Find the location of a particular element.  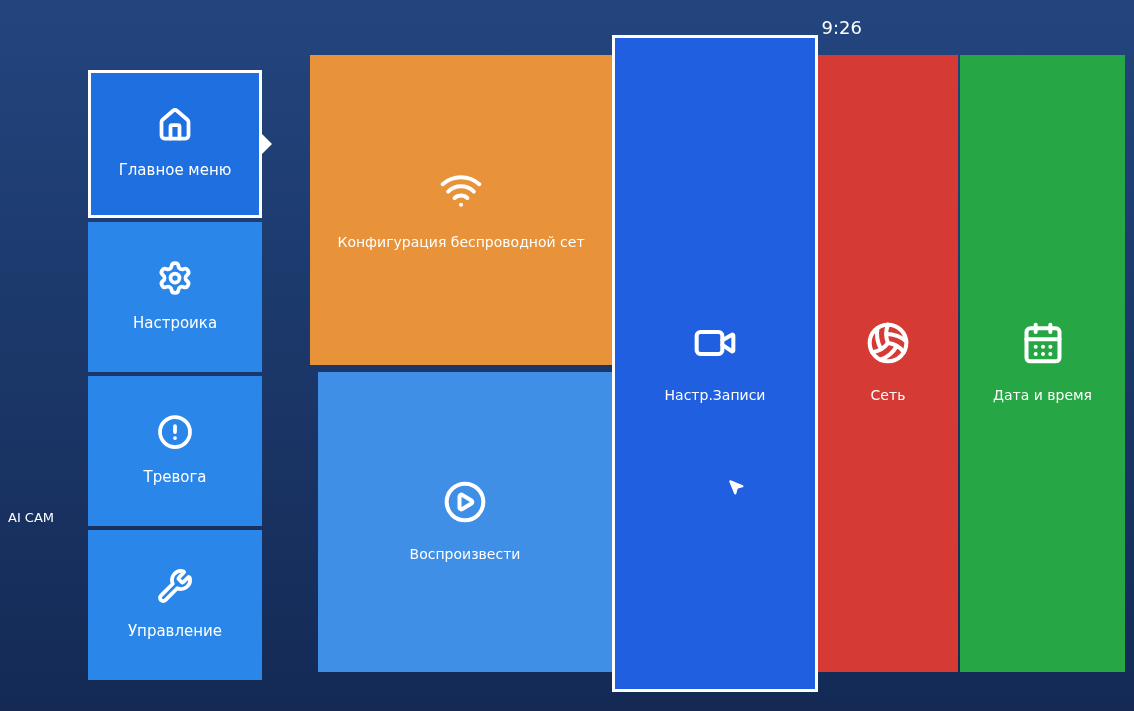

menu-tile: Воспроизвести is located at coordinates (465, 522).